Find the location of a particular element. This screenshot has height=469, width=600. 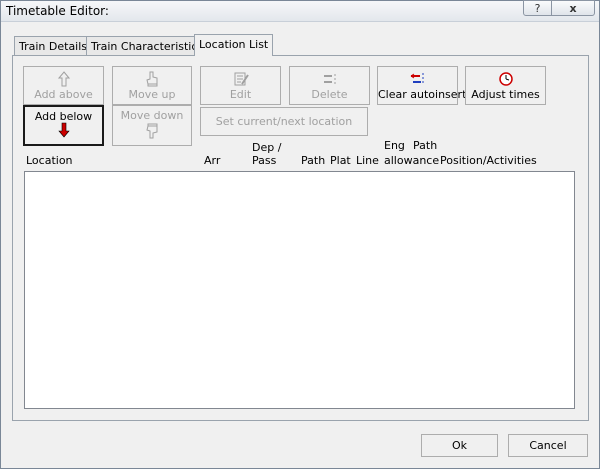

close-button: x is located at coordinates (573, 8).